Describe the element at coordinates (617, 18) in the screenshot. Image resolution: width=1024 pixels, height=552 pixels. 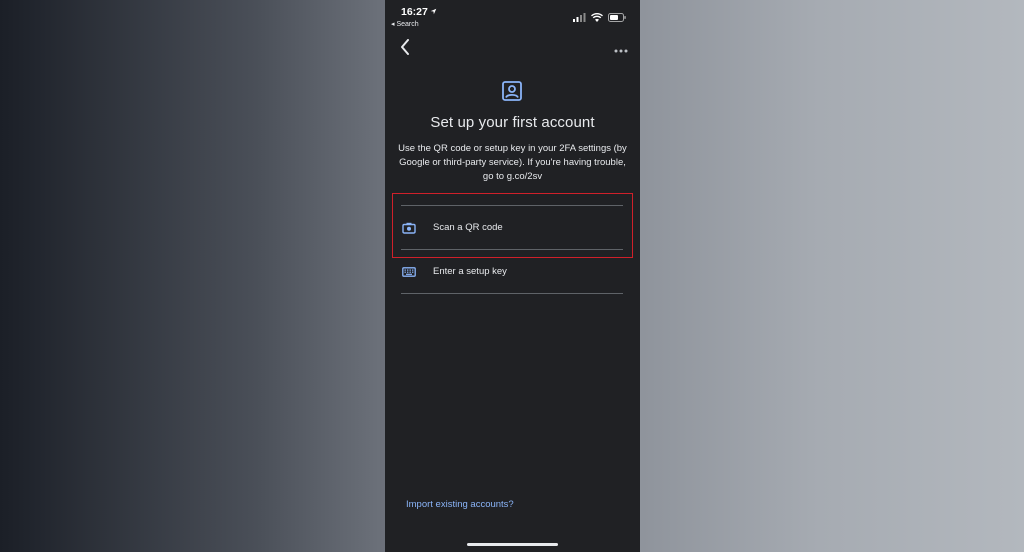
I see `battery-icon` at that location.